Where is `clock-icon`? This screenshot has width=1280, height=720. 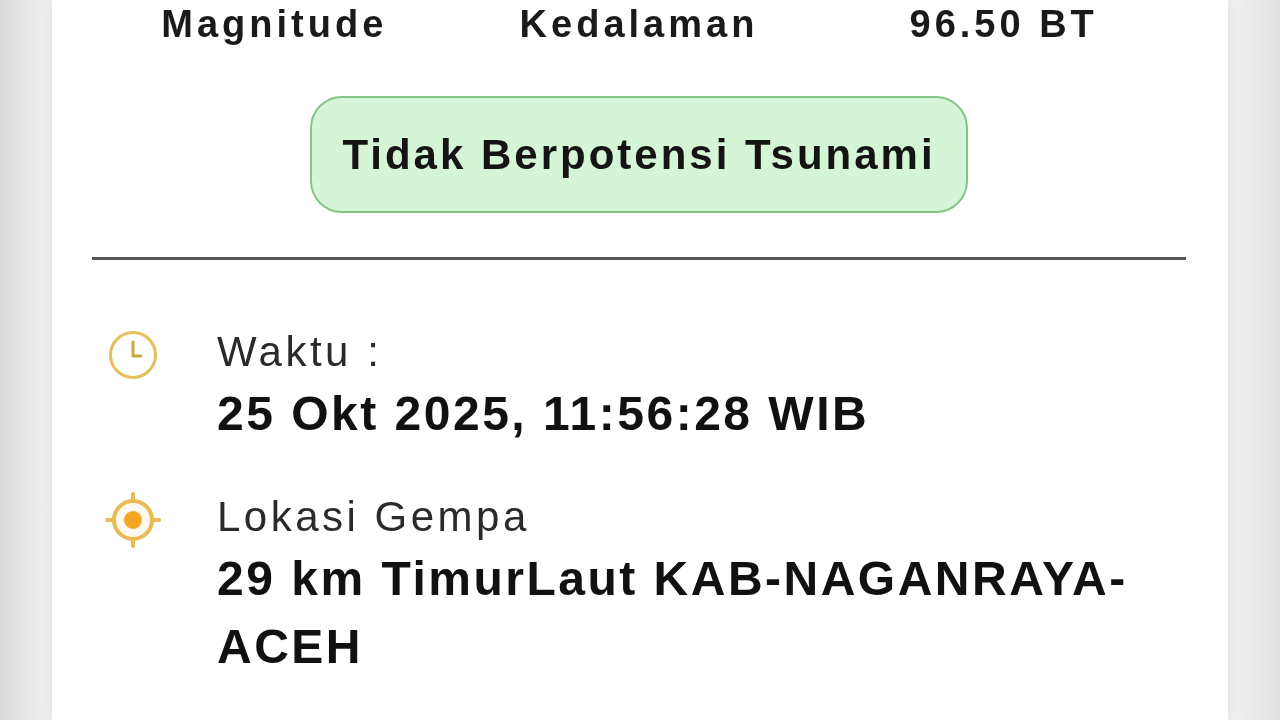
clock-icon is located at coordinates (133, 355).